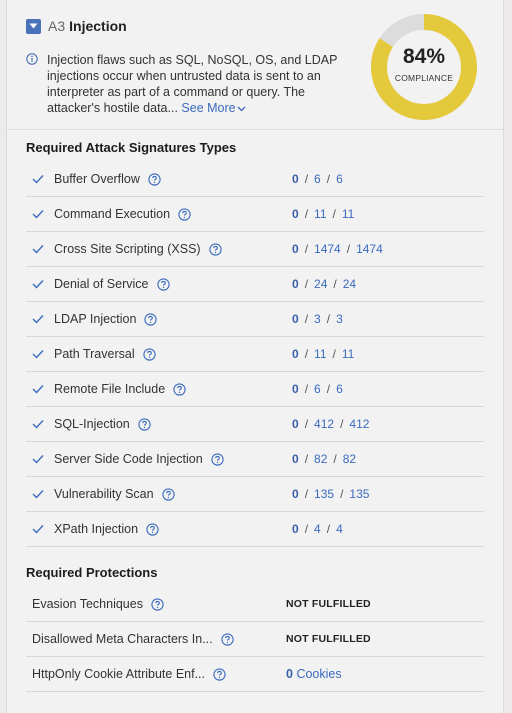 The height and width of the screenshot is (713, 512). What do you see at coordinates (324, 494) in the screenshot?
I see `signature-count-b: 135` at bounding box center [324, 494].